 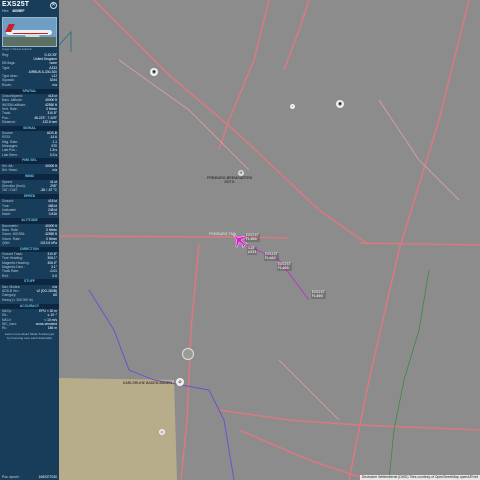 What do you see at coordinates (29, 11) in the screenshot?
I see `hex-line: Hex: 4005EF` at bounding box center [29, 11].